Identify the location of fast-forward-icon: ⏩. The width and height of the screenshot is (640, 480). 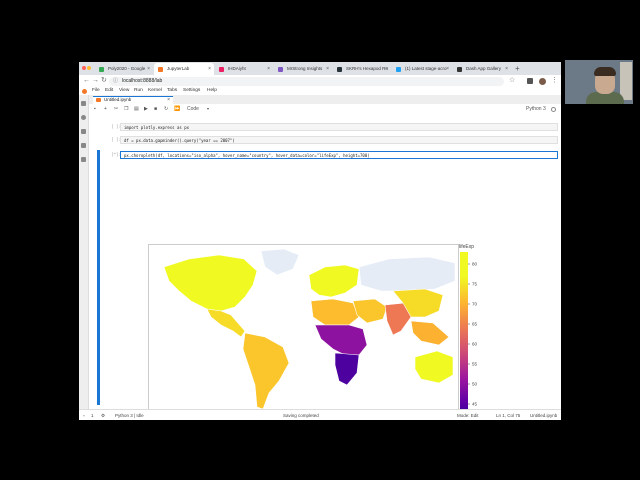
(177, 109).